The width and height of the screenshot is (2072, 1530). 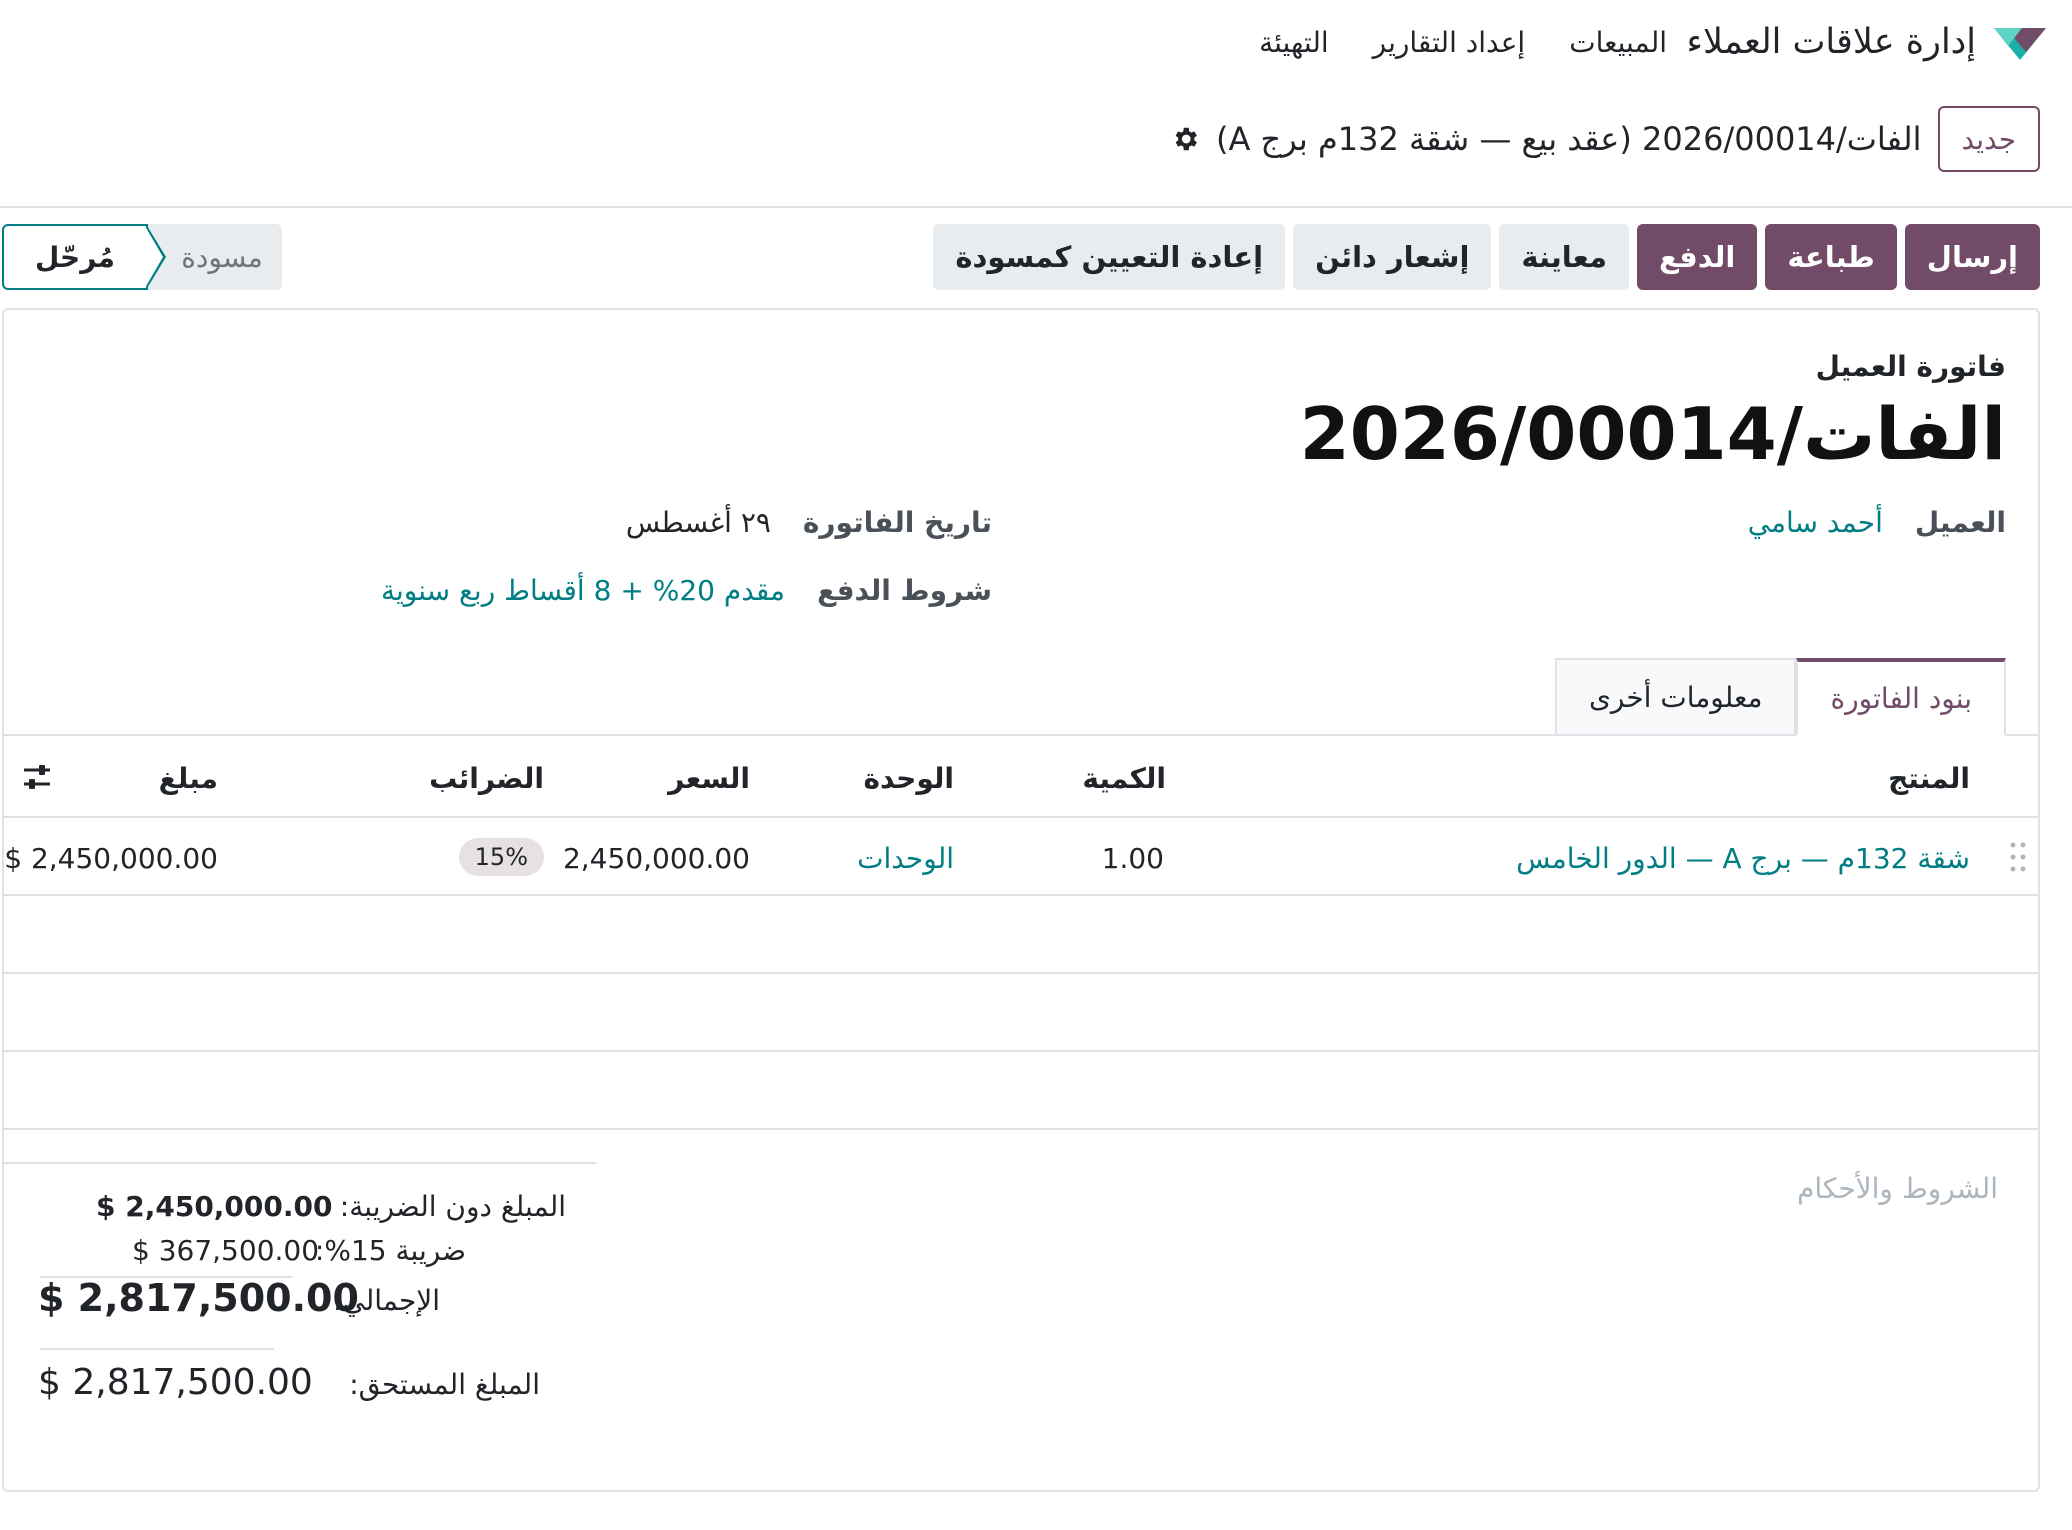 What do you see at coordinates (1910, 366) in the screenshot?
I see `document-type-label: فاتورة العميل` at bounding box center [1910, 366].